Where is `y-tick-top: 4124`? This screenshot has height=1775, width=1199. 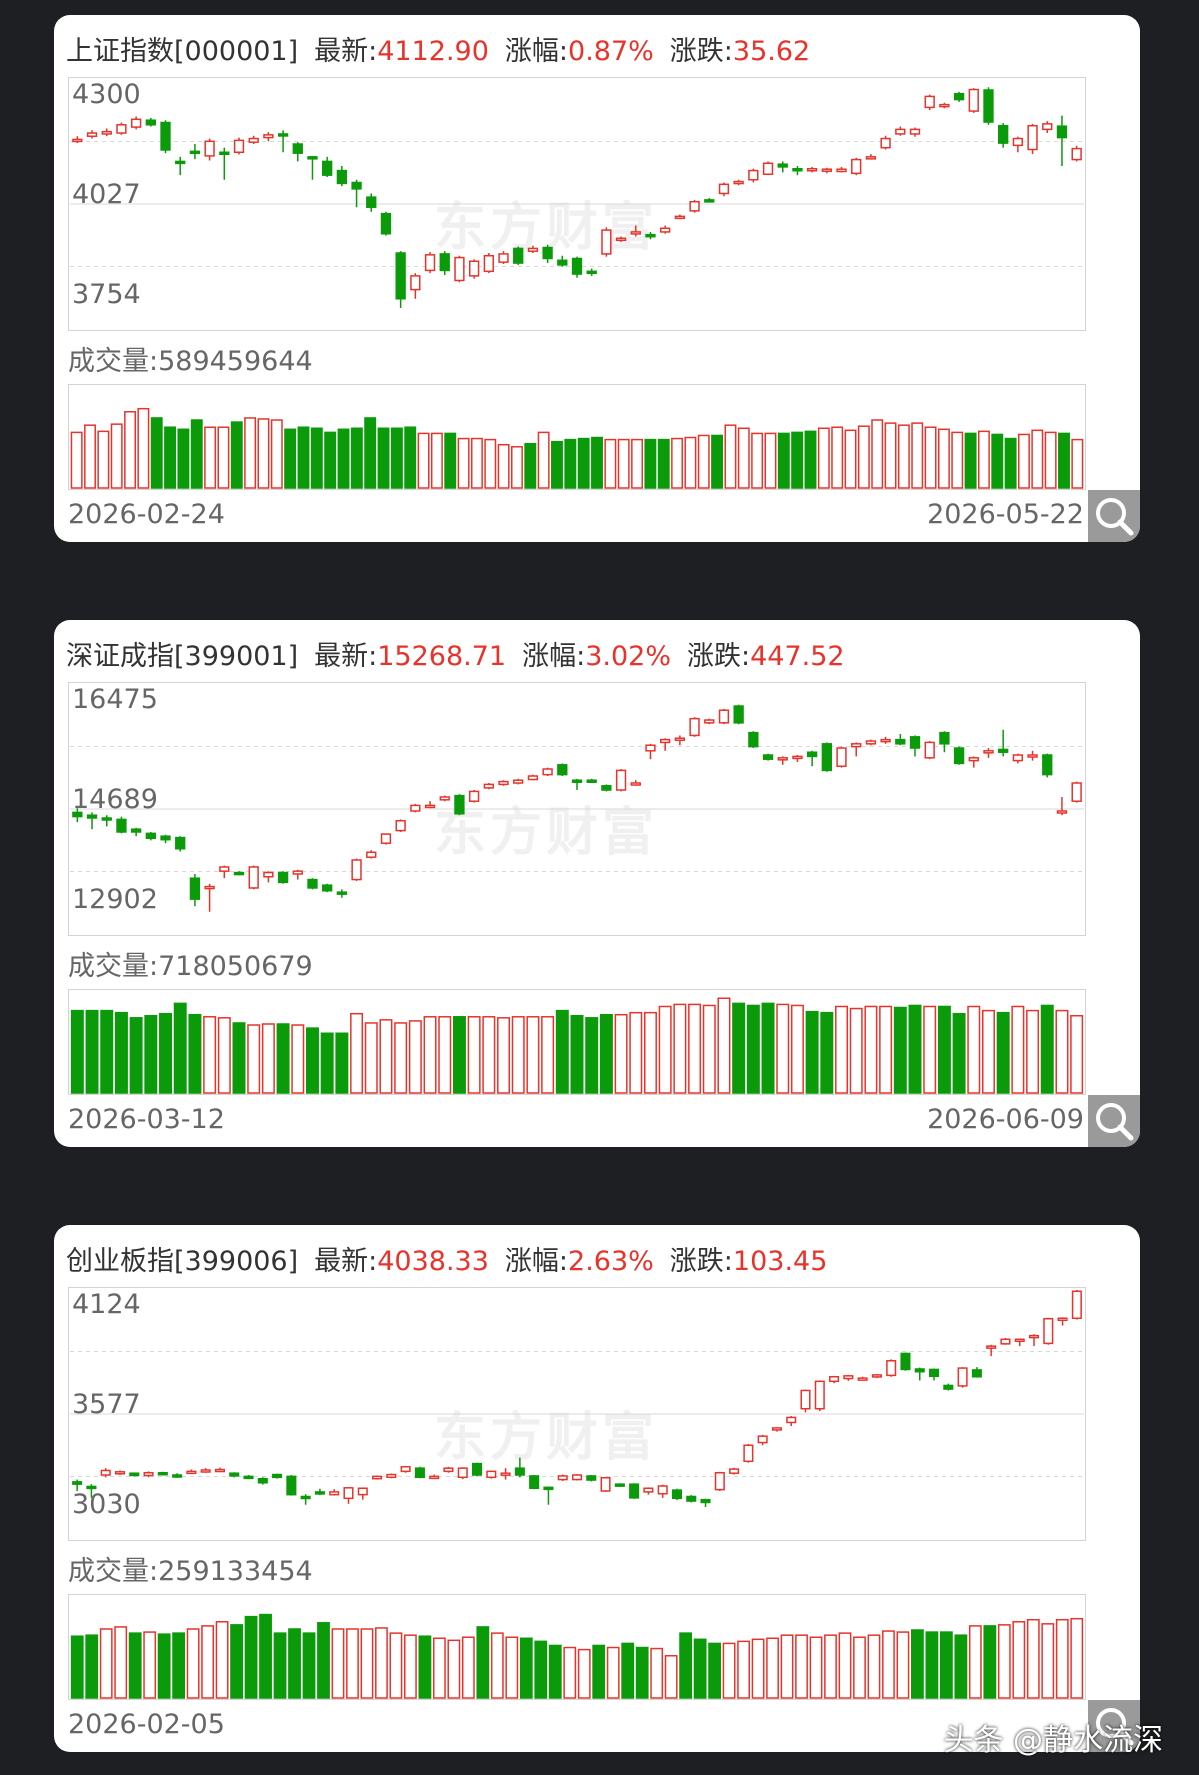
y-tick-top: 4124 is located at coordinates (106, 1304).